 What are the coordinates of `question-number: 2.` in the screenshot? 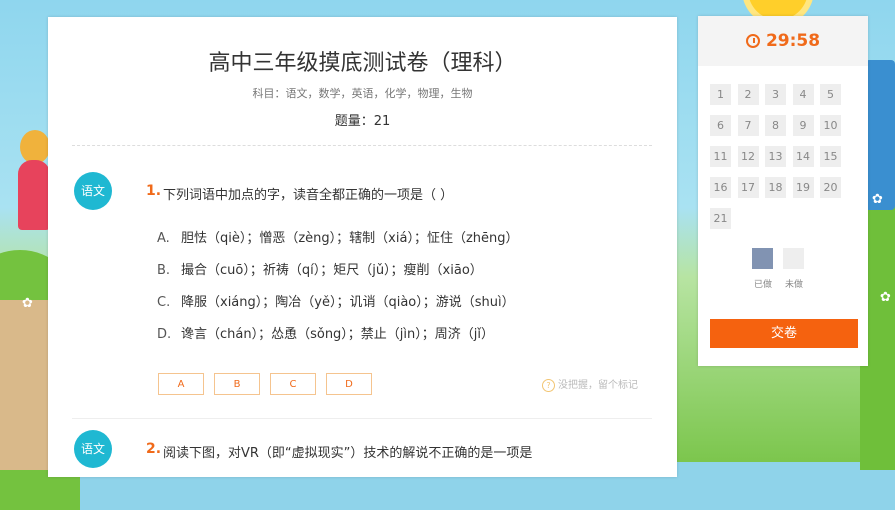 It's located at (154, 449).